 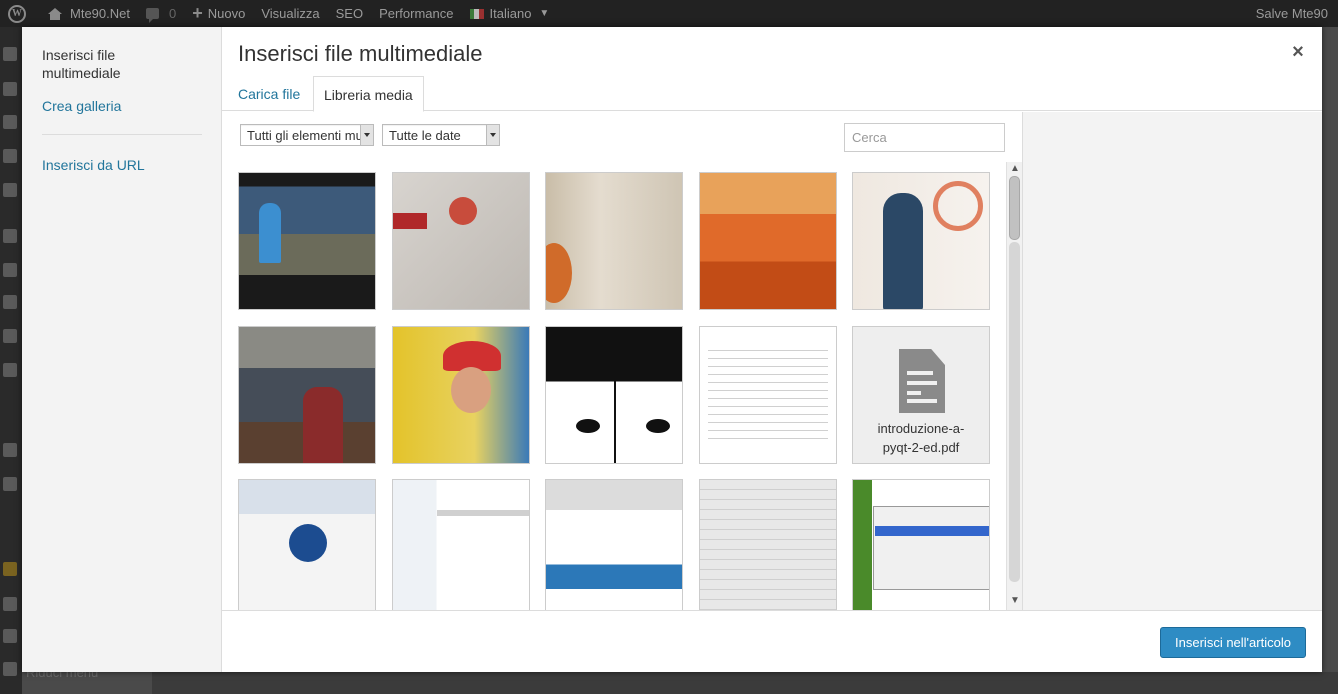 I want to click on tab-upload-files: Carica file, so click(x=269, y=94).